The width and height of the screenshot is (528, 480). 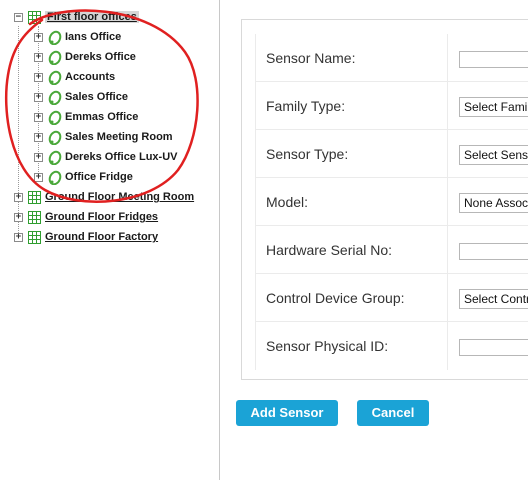 What do you see at coordinates (119, 197) in the screenshot?
I see `tree-node-label: Ground Floor Meeting Room` at bounding box center [119, 197].